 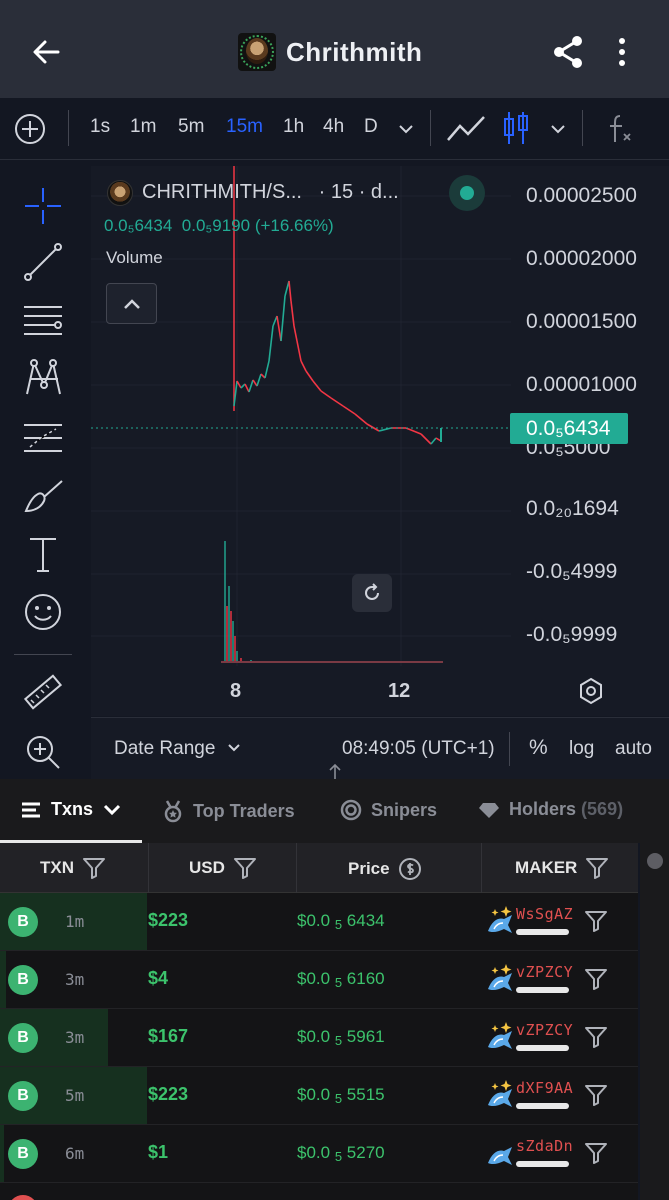 What do you see at coordinates (43, 612) in the screenshot?
I see `emoji-icon` at bounding box center [43, 612].